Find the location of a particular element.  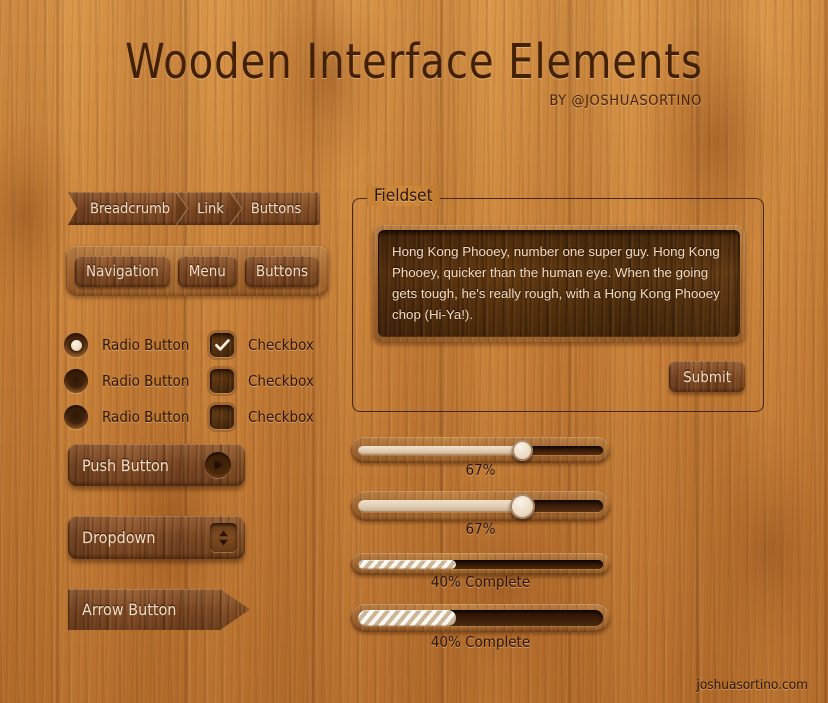

check-icon is located at coordinates (222, 344).